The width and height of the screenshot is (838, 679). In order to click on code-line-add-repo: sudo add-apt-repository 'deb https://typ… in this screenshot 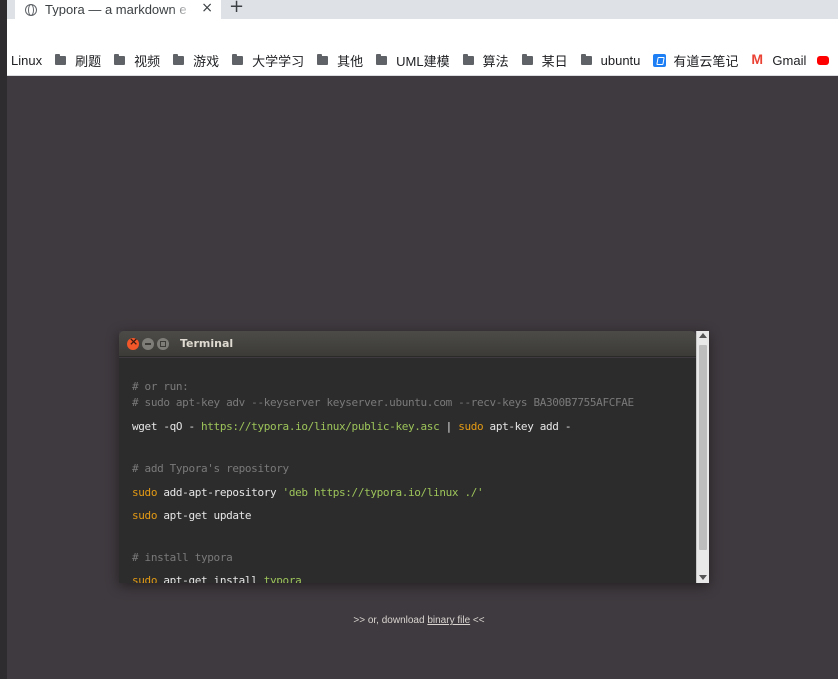, I will do `click(308, 492)`.